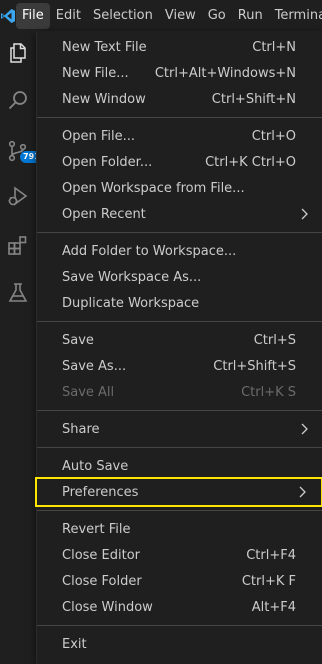 Image resolution: width=322 pixels, height=664 pixels. Describe the element at coordinates (250, 16) in the screenshot. I see `menu-run: Run` at that location.